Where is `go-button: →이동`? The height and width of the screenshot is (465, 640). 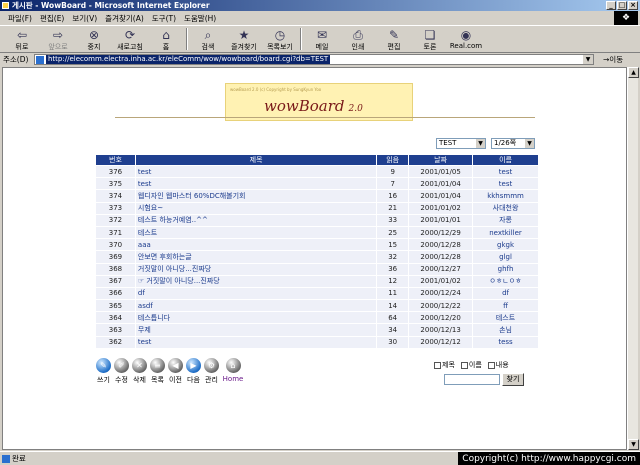 go-button: →이동 is located at coordinates (613, 59).